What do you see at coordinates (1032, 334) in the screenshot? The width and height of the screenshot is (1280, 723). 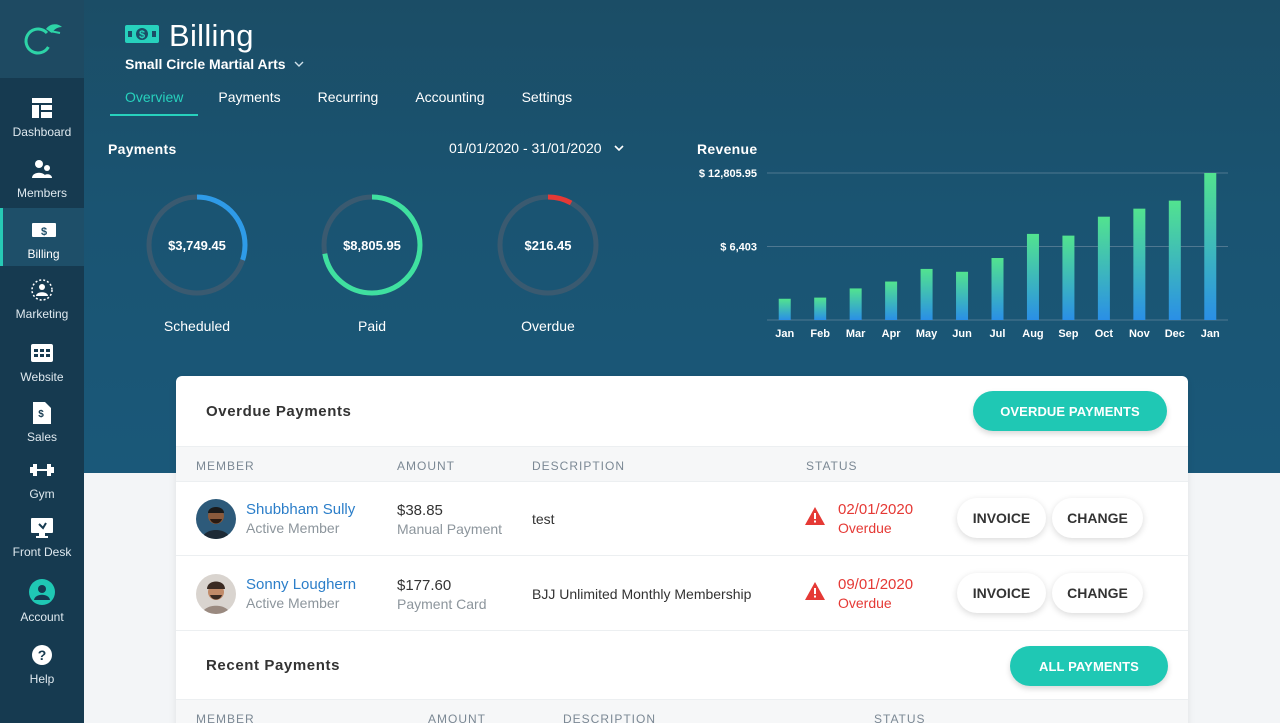 I see `x-tick-label: Aug` at bounding box center [1032, 334].